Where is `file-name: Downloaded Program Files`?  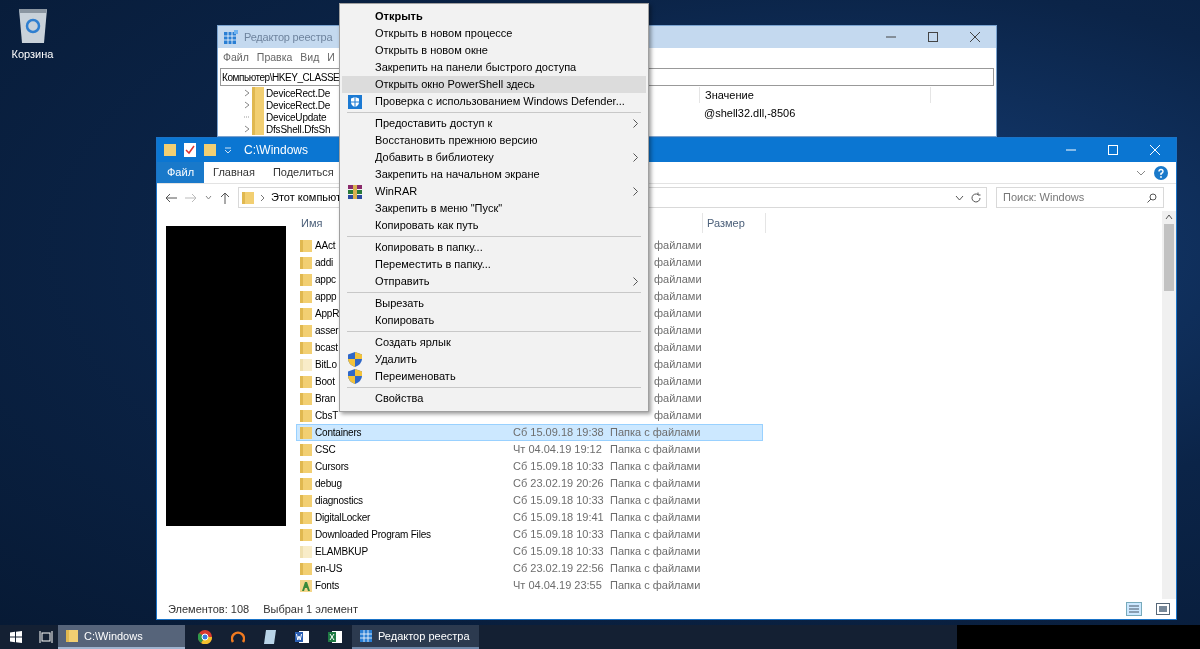 file-name: Downloaded Program Files is located at coordinates (373, 535).